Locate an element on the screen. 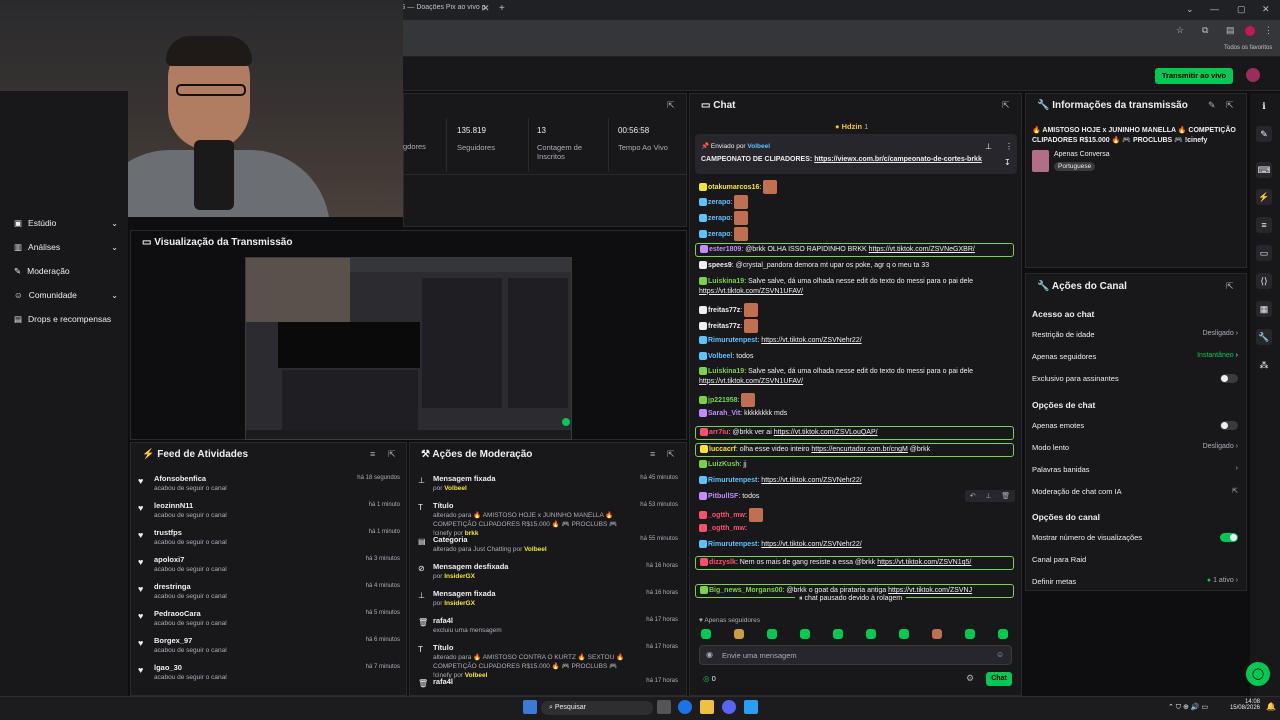 The image size is (1280, 720). chat-message: freitas77z: is located at coordinates (857, 310).